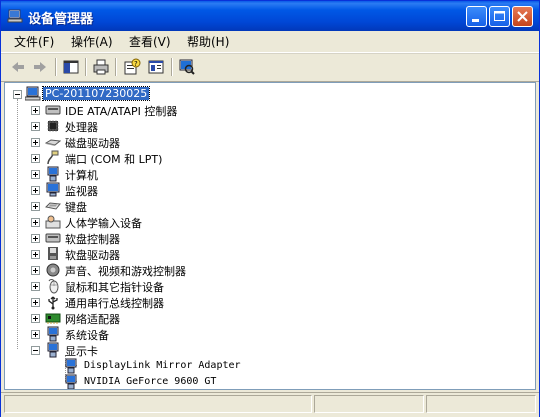 Image resolution: width=540 pixels, height=417 pixels. What do you see at coordinates (205, 254) in the screenshot?
I see `tree-item-floppy-drives: 软盘驱动器` at bounding box center [205, 254].